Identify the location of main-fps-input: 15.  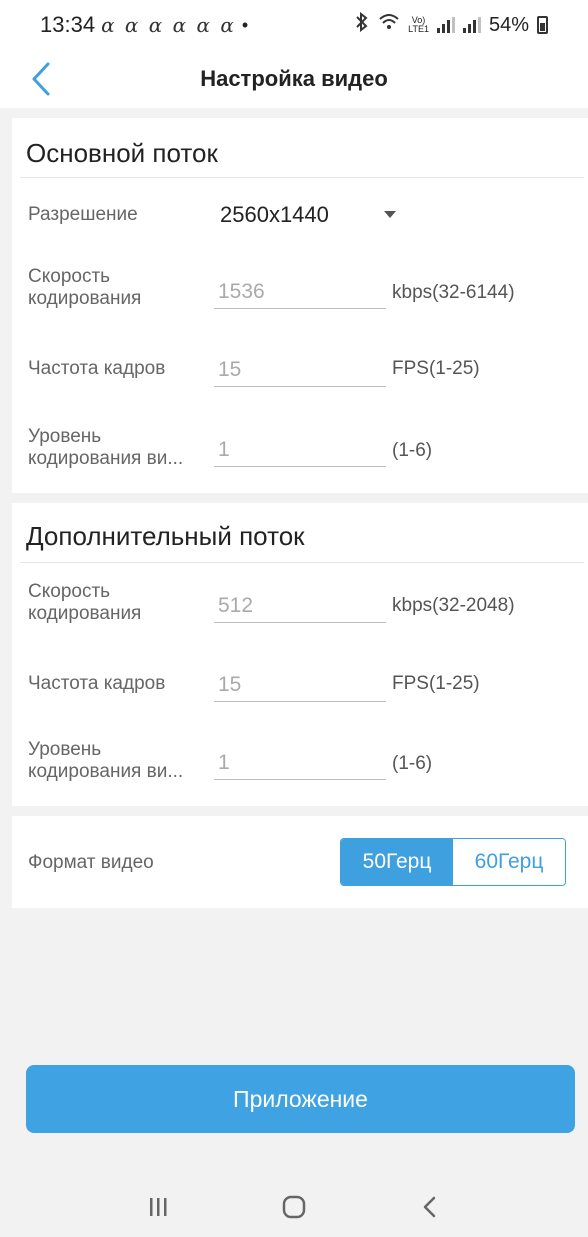
(300, 369).